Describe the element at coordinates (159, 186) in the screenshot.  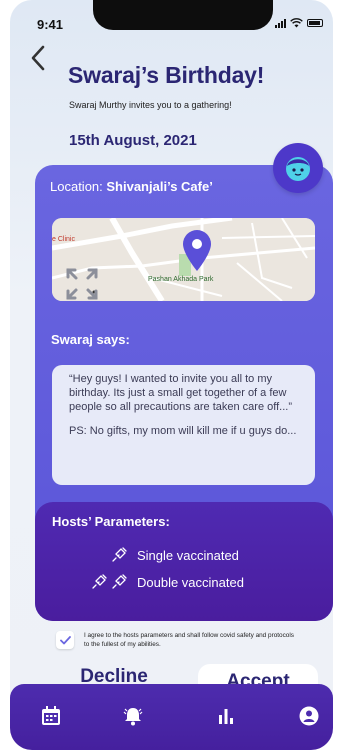
I see `location-name: Shivanjali’s Cafe’` at that location.